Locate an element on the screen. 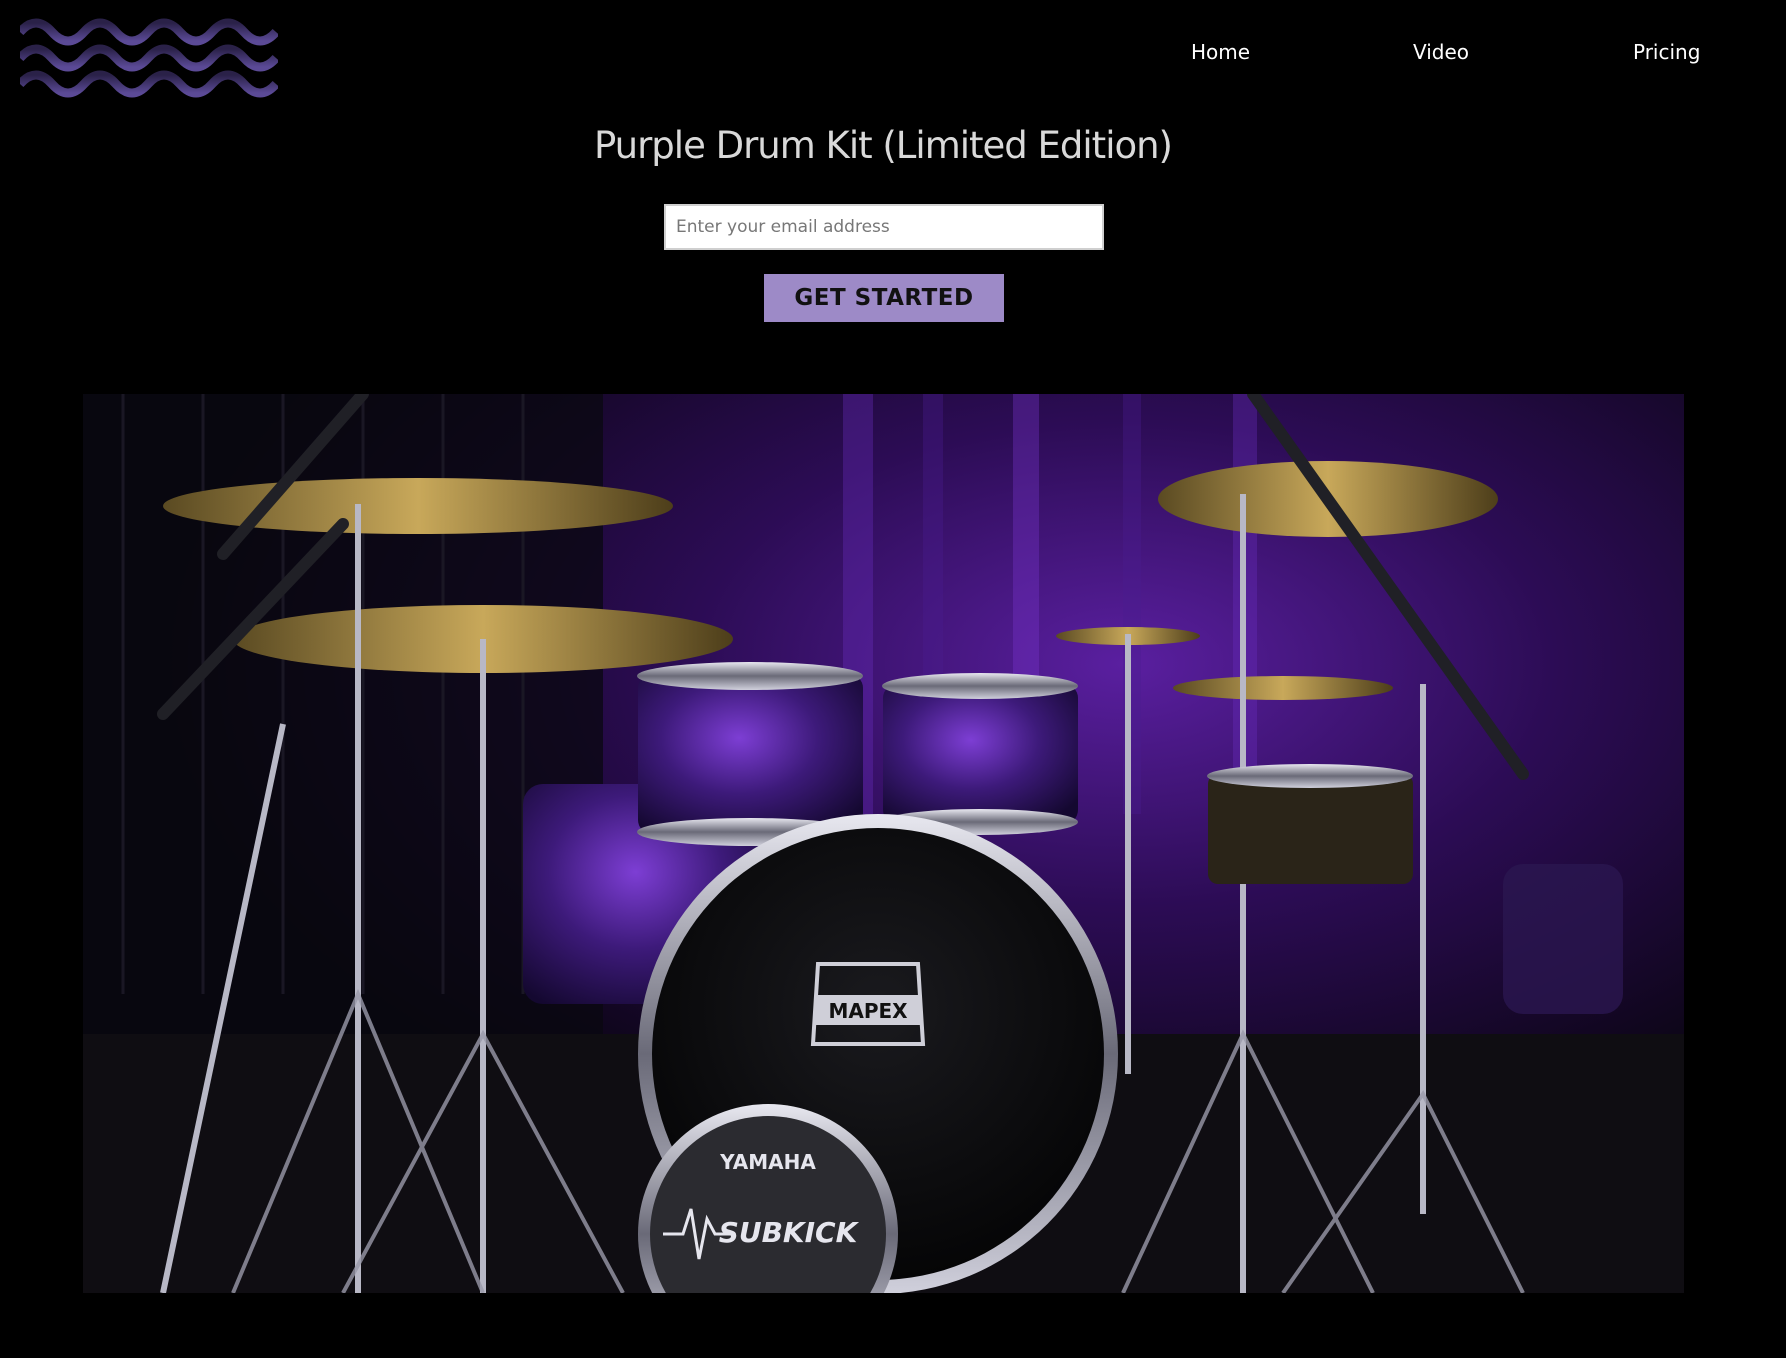 This screenshot has width=1786, height=1358. email-input is located at coordinates (884, 227).